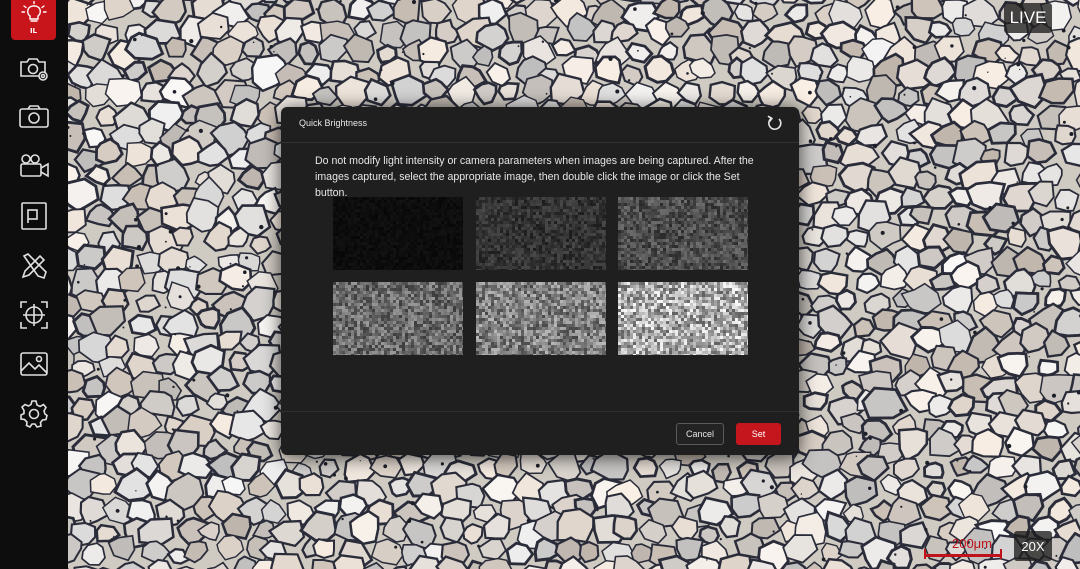 Image resolution: width=1080 pixels, height=569 pixels. I want to click on video-record-button, so click(34, 166).